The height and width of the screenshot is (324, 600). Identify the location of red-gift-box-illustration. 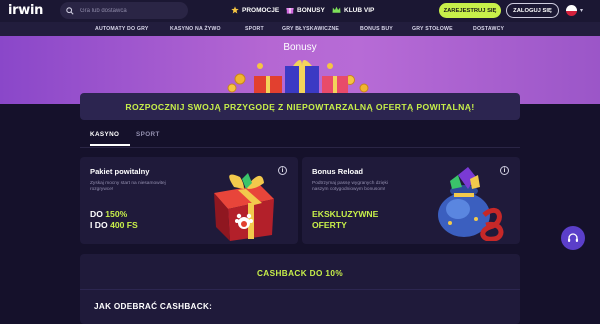
(244, 207).